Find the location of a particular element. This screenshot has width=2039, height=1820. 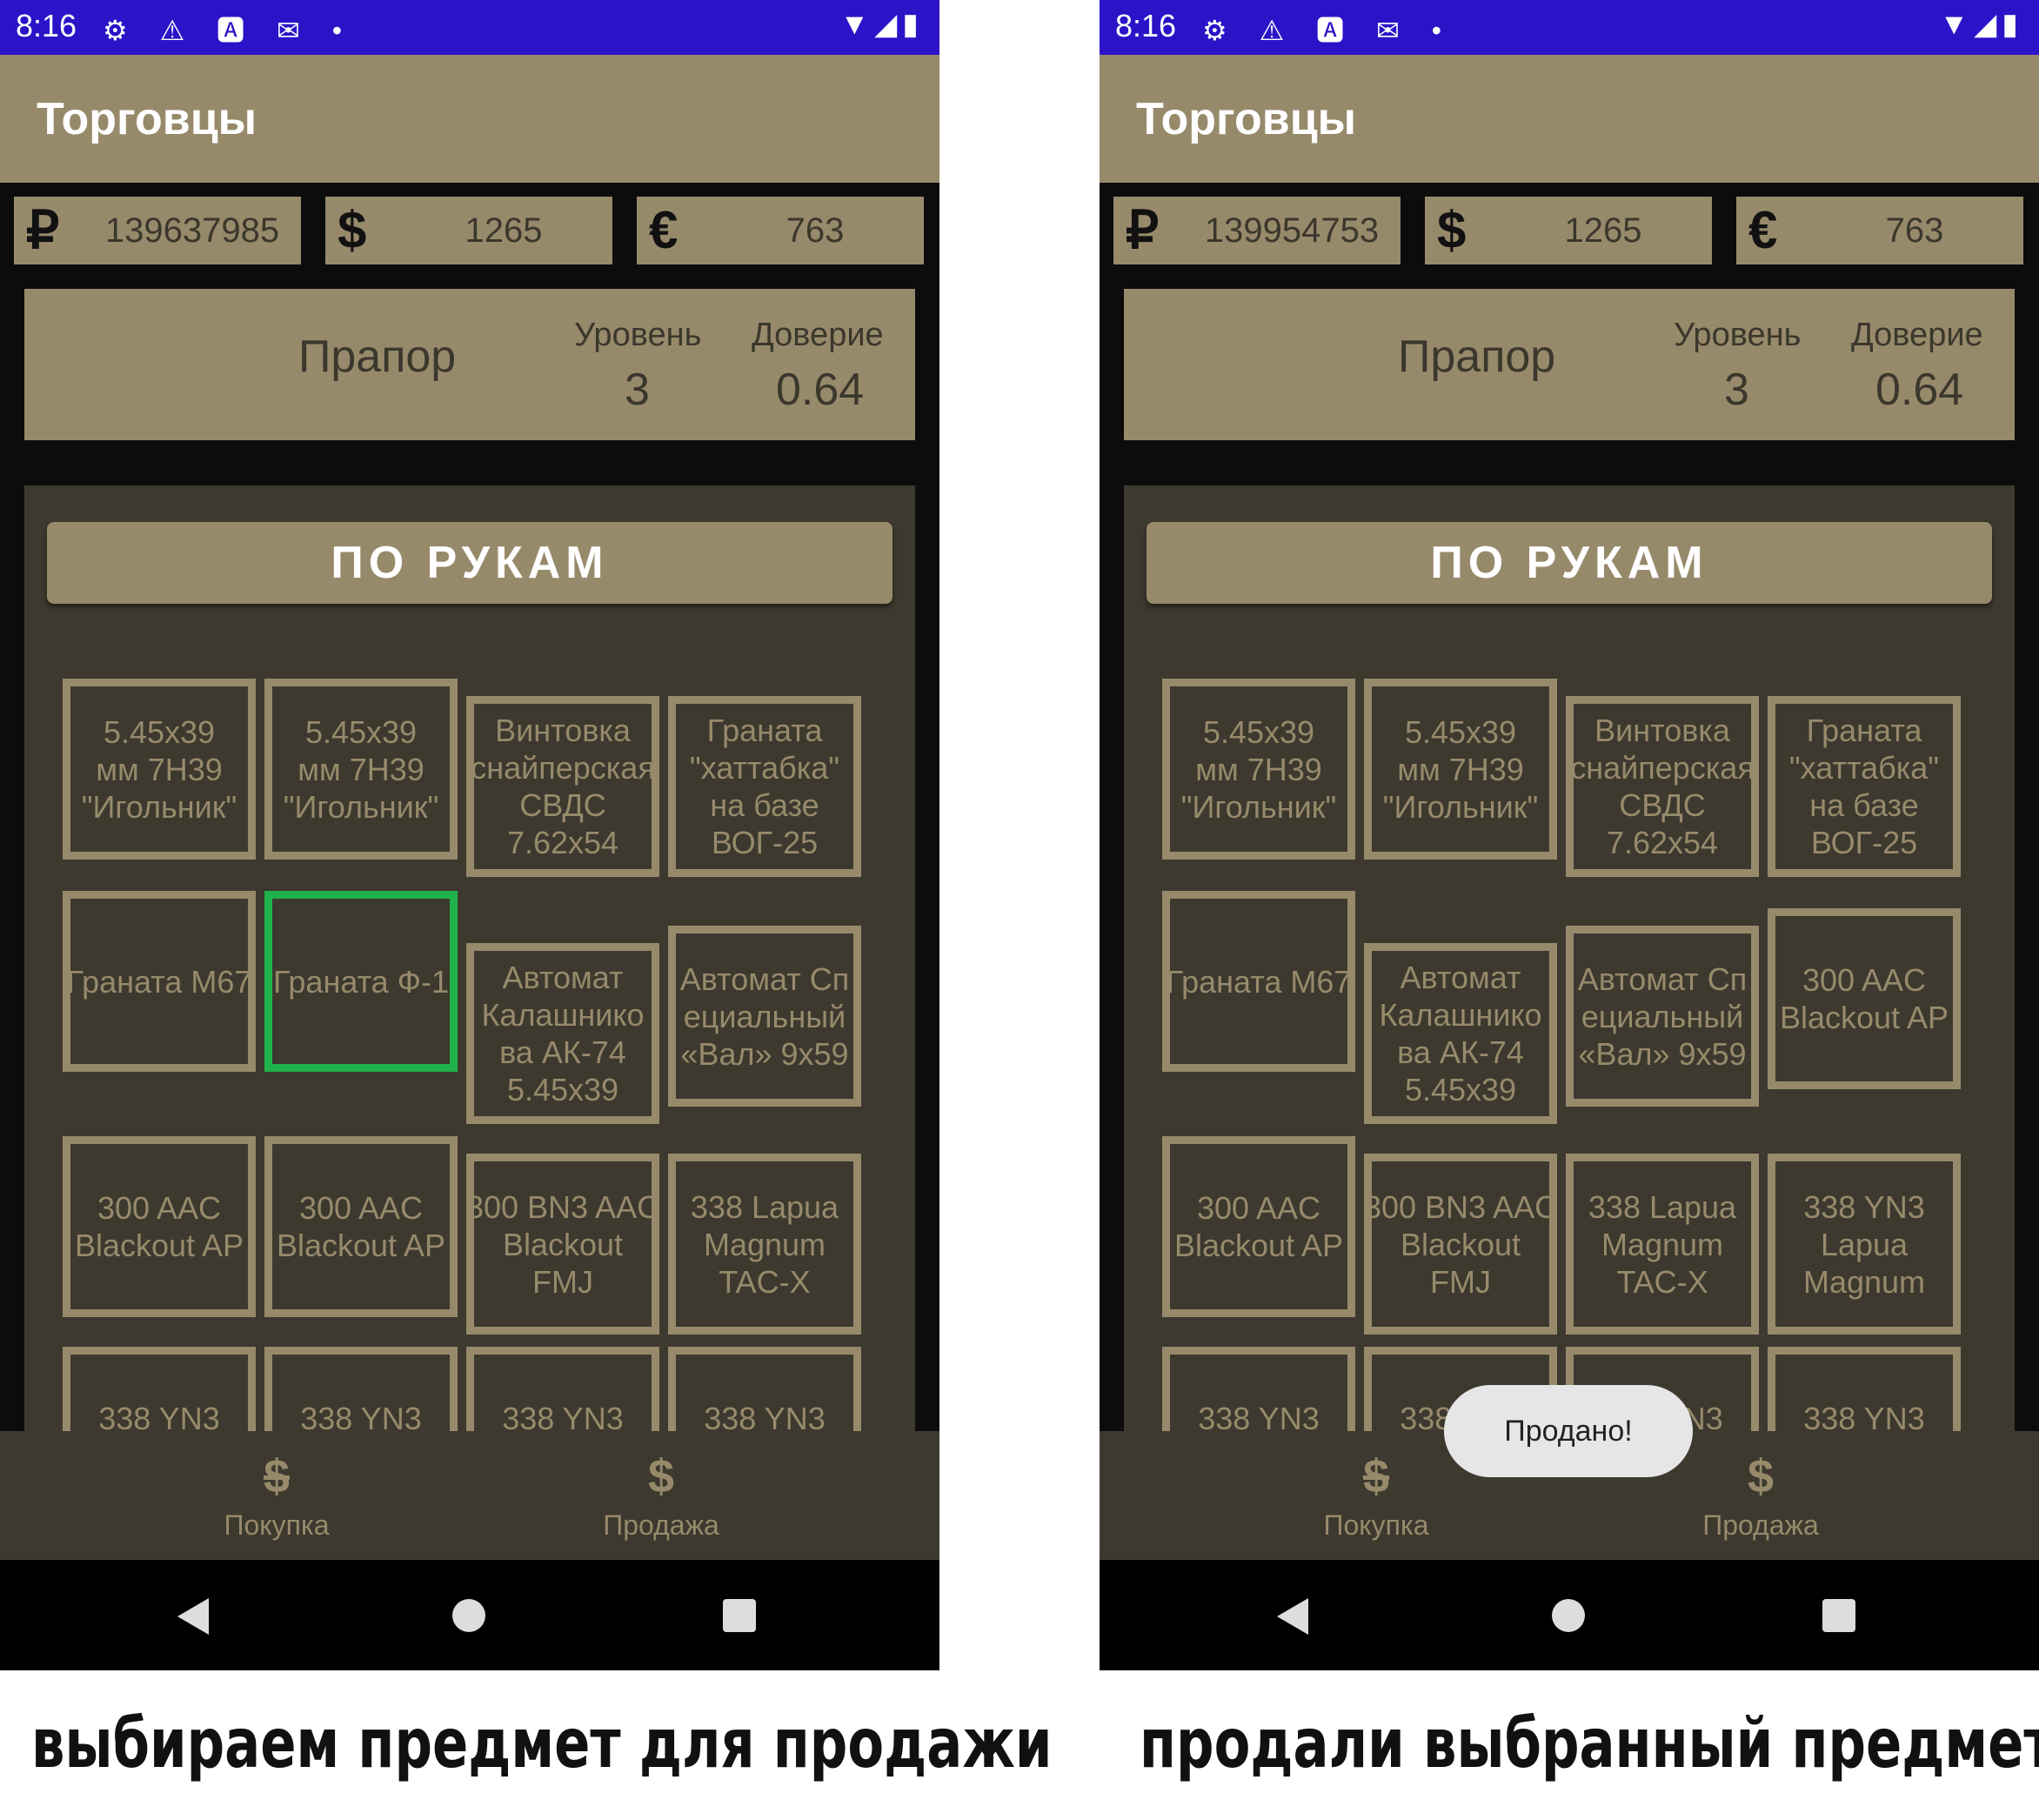

no-dollar-icon: $ is located at coordinates (277, 1476).